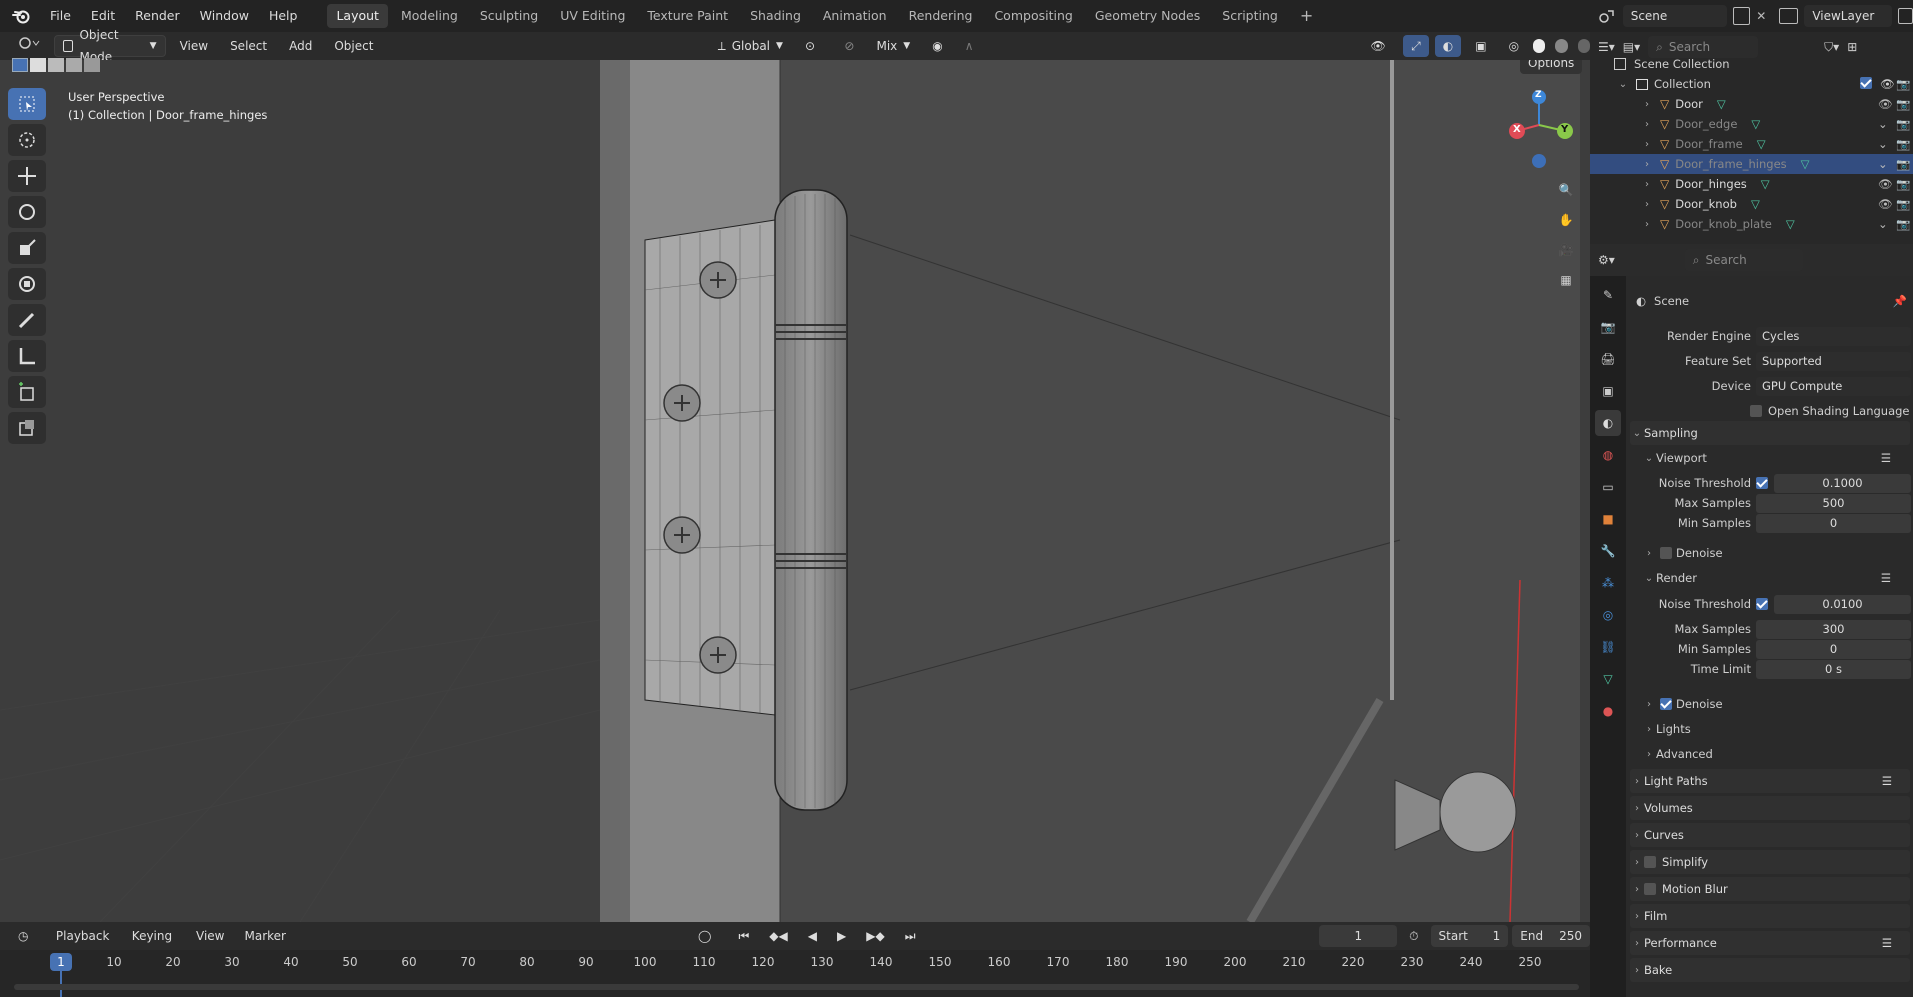  I want to click on current-frame-field: 1, so click(1358, 936).